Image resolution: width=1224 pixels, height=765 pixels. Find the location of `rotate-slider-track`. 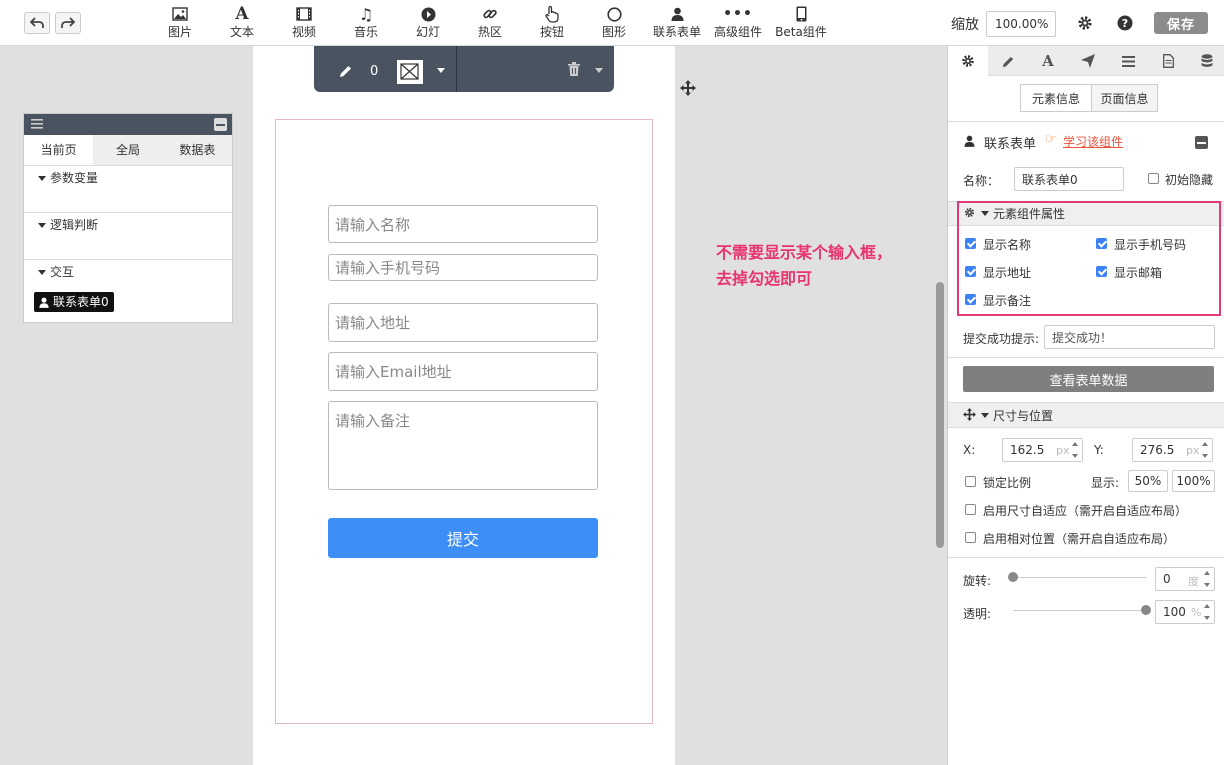

rotate-slider-track is located at coordinates (1079, 577).